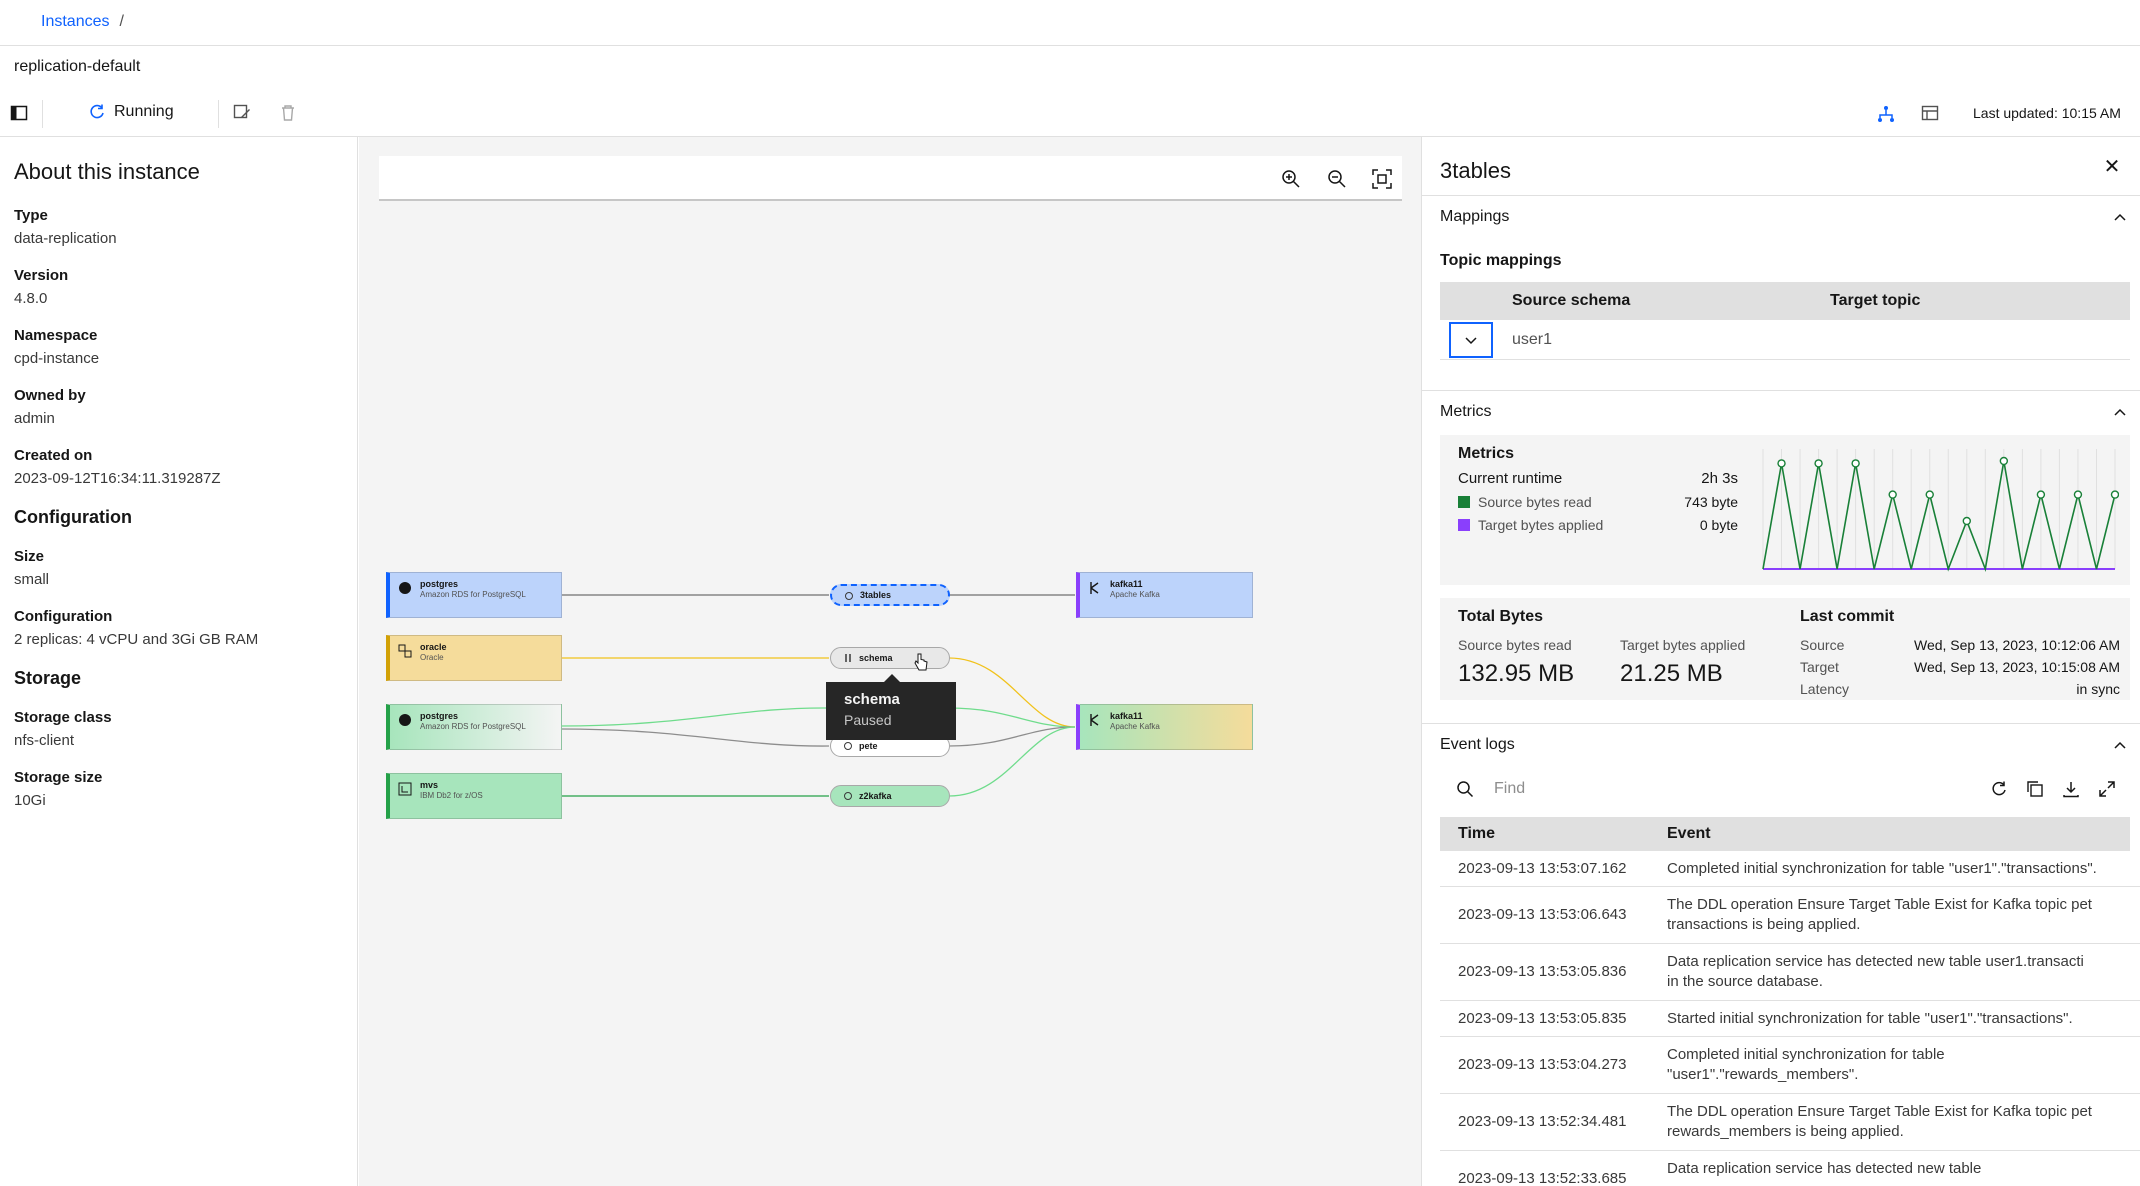 The height and width of the screenshot is (1186, 2140). Describe the element at coordinates (1711, 502) in the screenshot. I see `source-bytes-value: 743 byte` at that location.